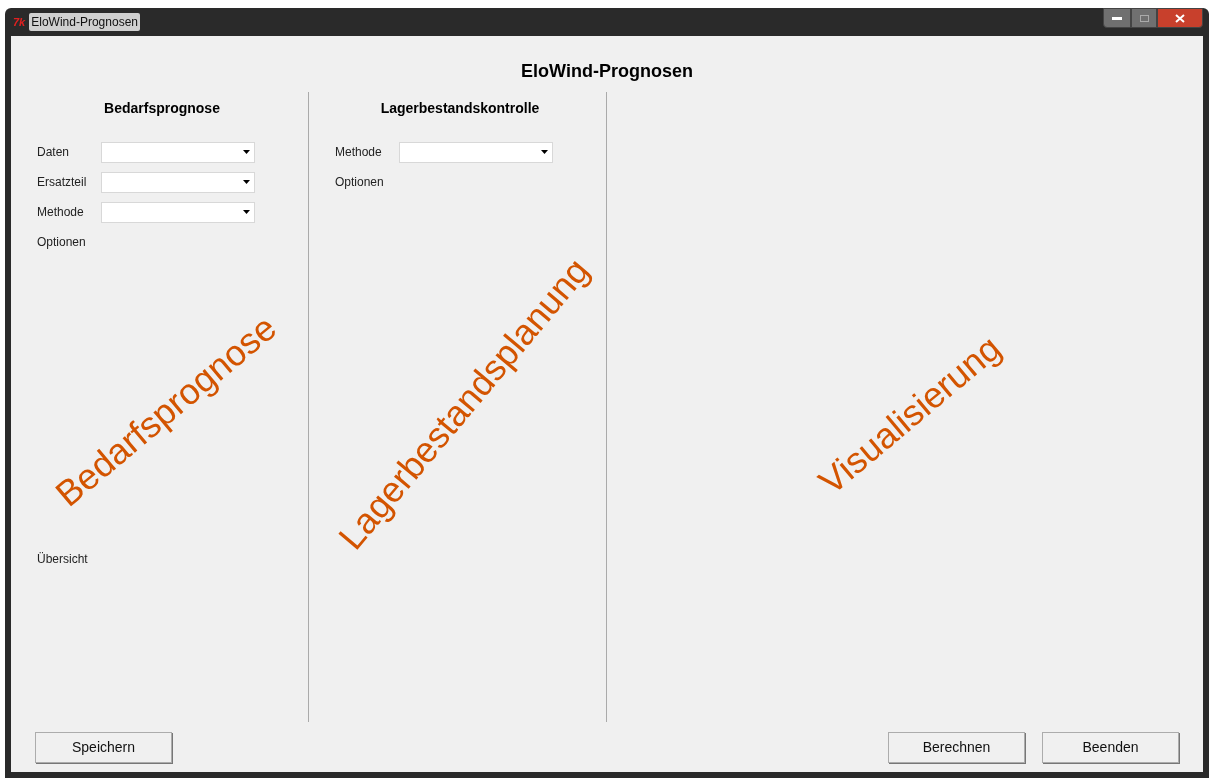  What do you see at coordinates (19, 22) in the screenshot?
I see `app-icon: 7k` at bounding box center [19, 22].